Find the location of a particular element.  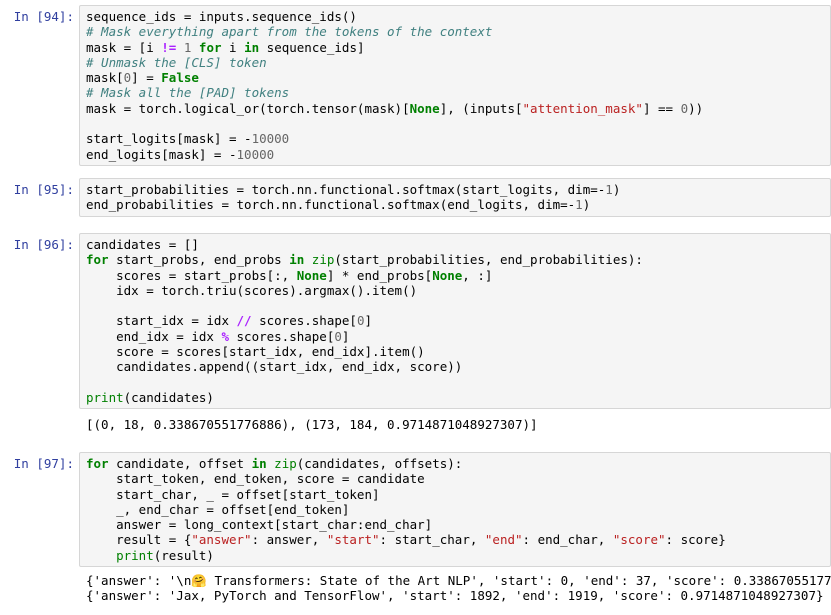

code-token: (result) is located at coordinates (183, 555).